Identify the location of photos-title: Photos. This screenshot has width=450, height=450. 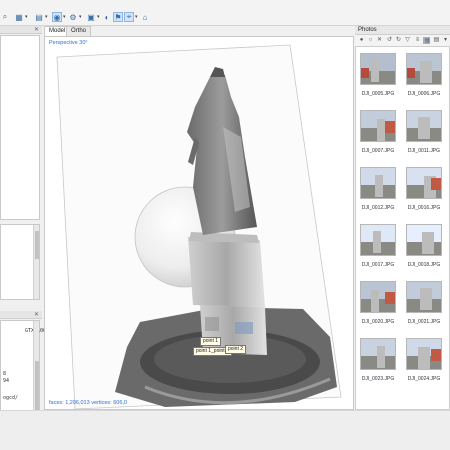
(402, 30).